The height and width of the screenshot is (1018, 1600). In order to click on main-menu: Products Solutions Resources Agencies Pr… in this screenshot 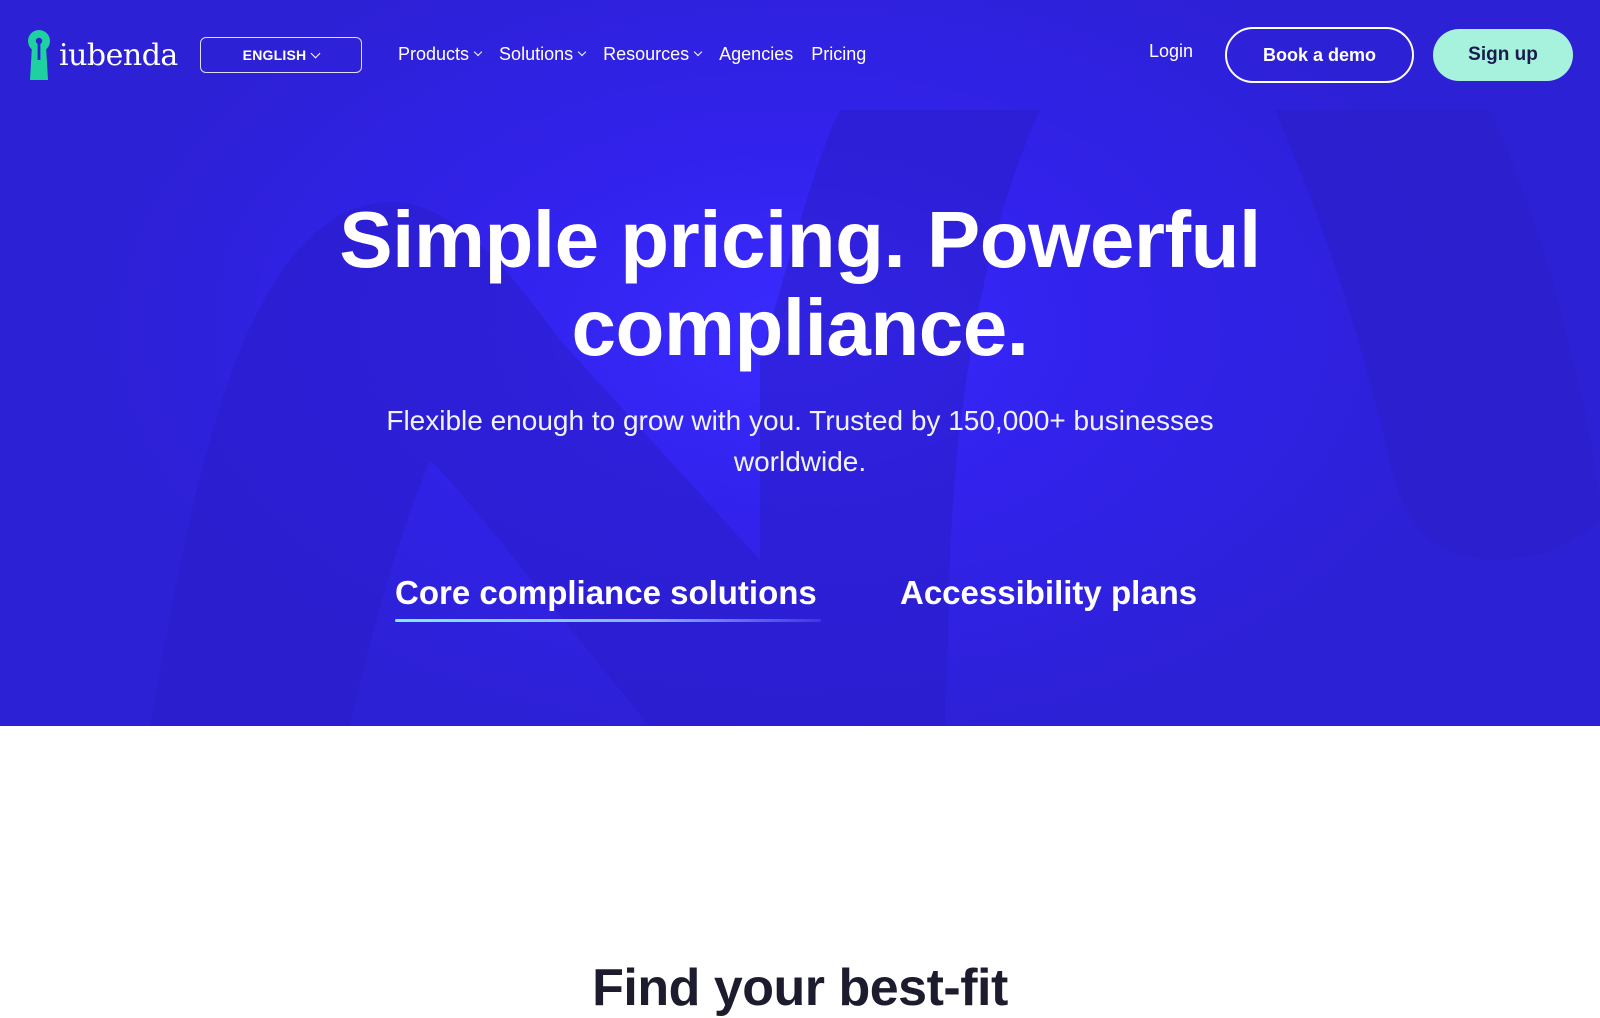, I will do `click(641, 54)`.